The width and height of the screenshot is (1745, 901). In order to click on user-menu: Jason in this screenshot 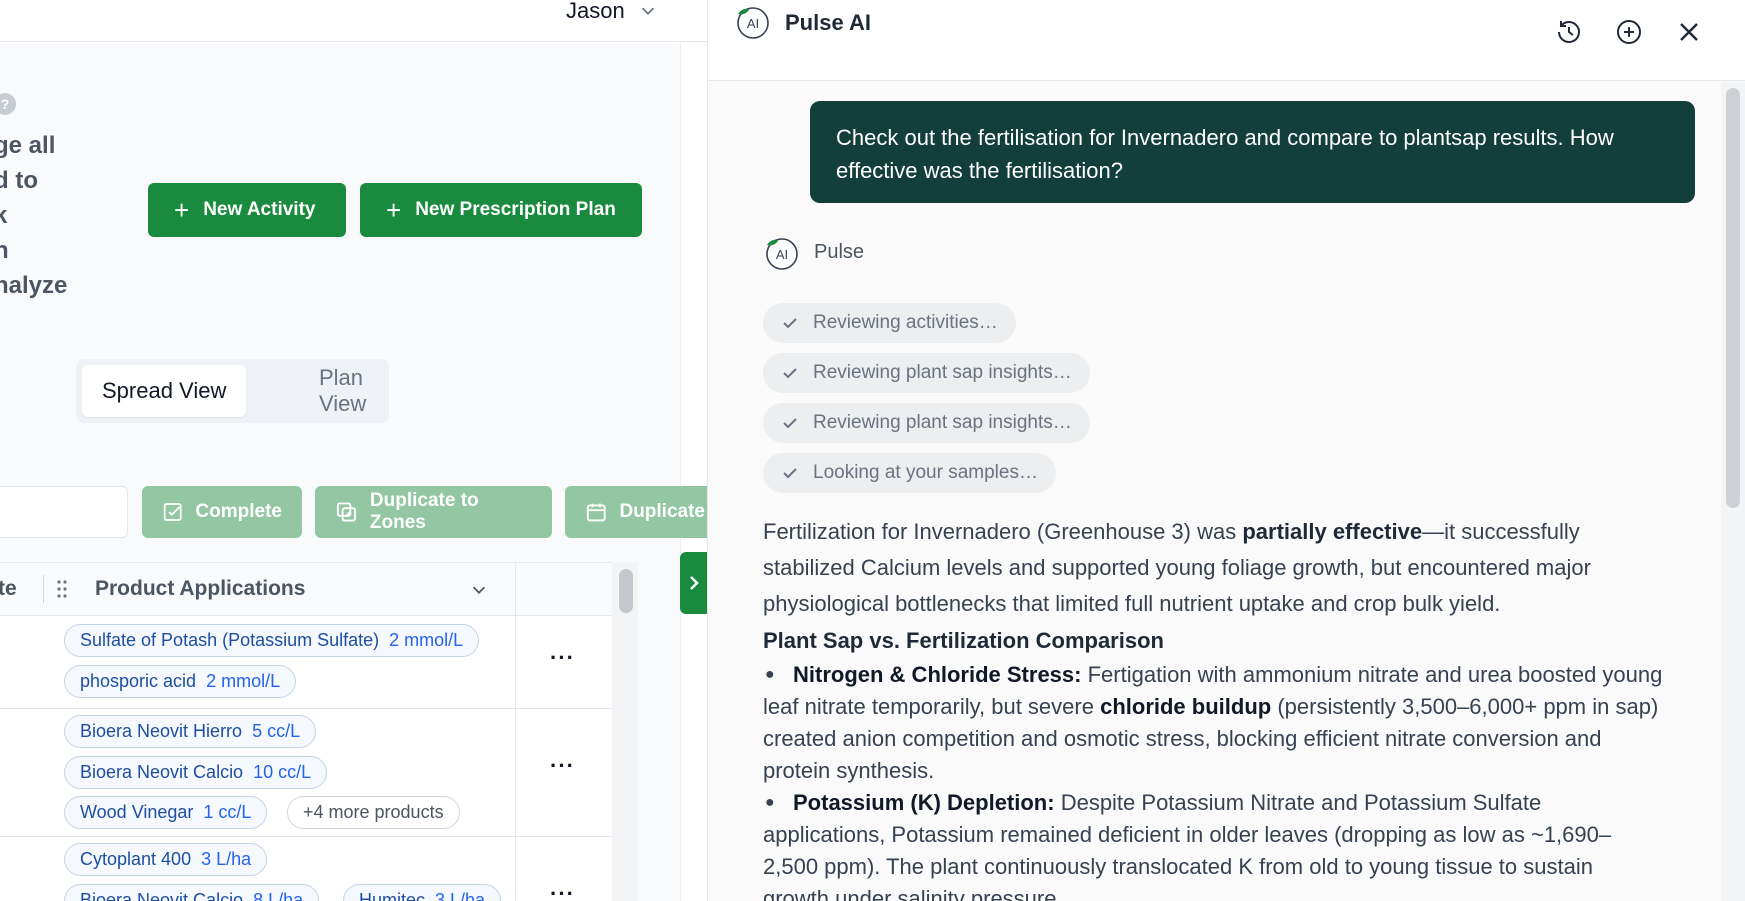, I will do `click(611, 12)`.